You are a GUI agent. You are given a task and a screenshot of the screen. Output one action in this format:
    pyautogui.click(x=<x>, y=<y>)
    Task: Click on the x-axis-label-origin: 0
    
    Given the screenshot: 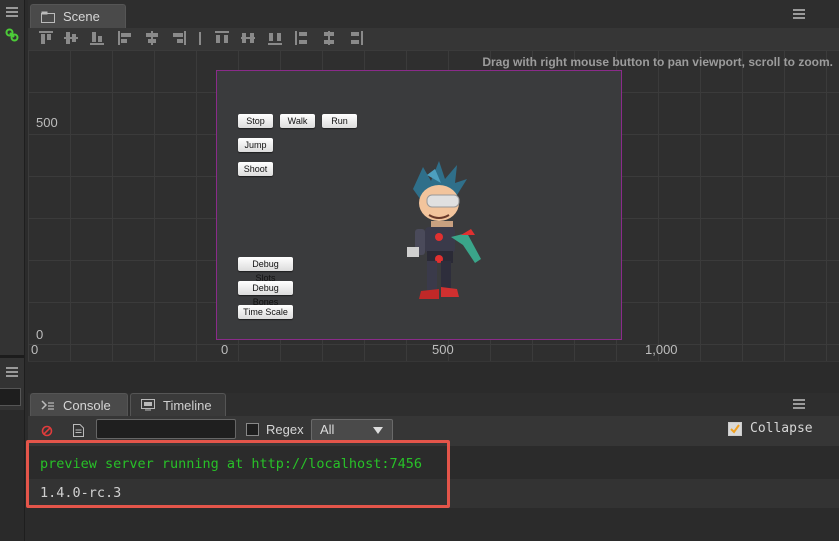 What is the action you would take?
    pyautogui.click(x=35, y=349)
    